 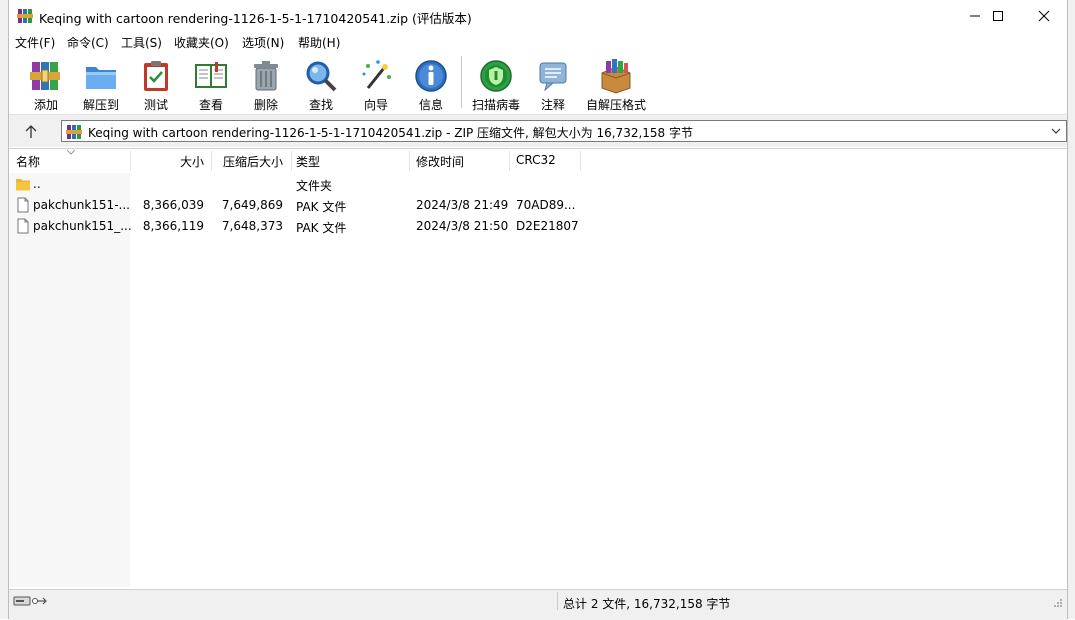 I want to click on up-folder-button, so click(x=31, y=132).